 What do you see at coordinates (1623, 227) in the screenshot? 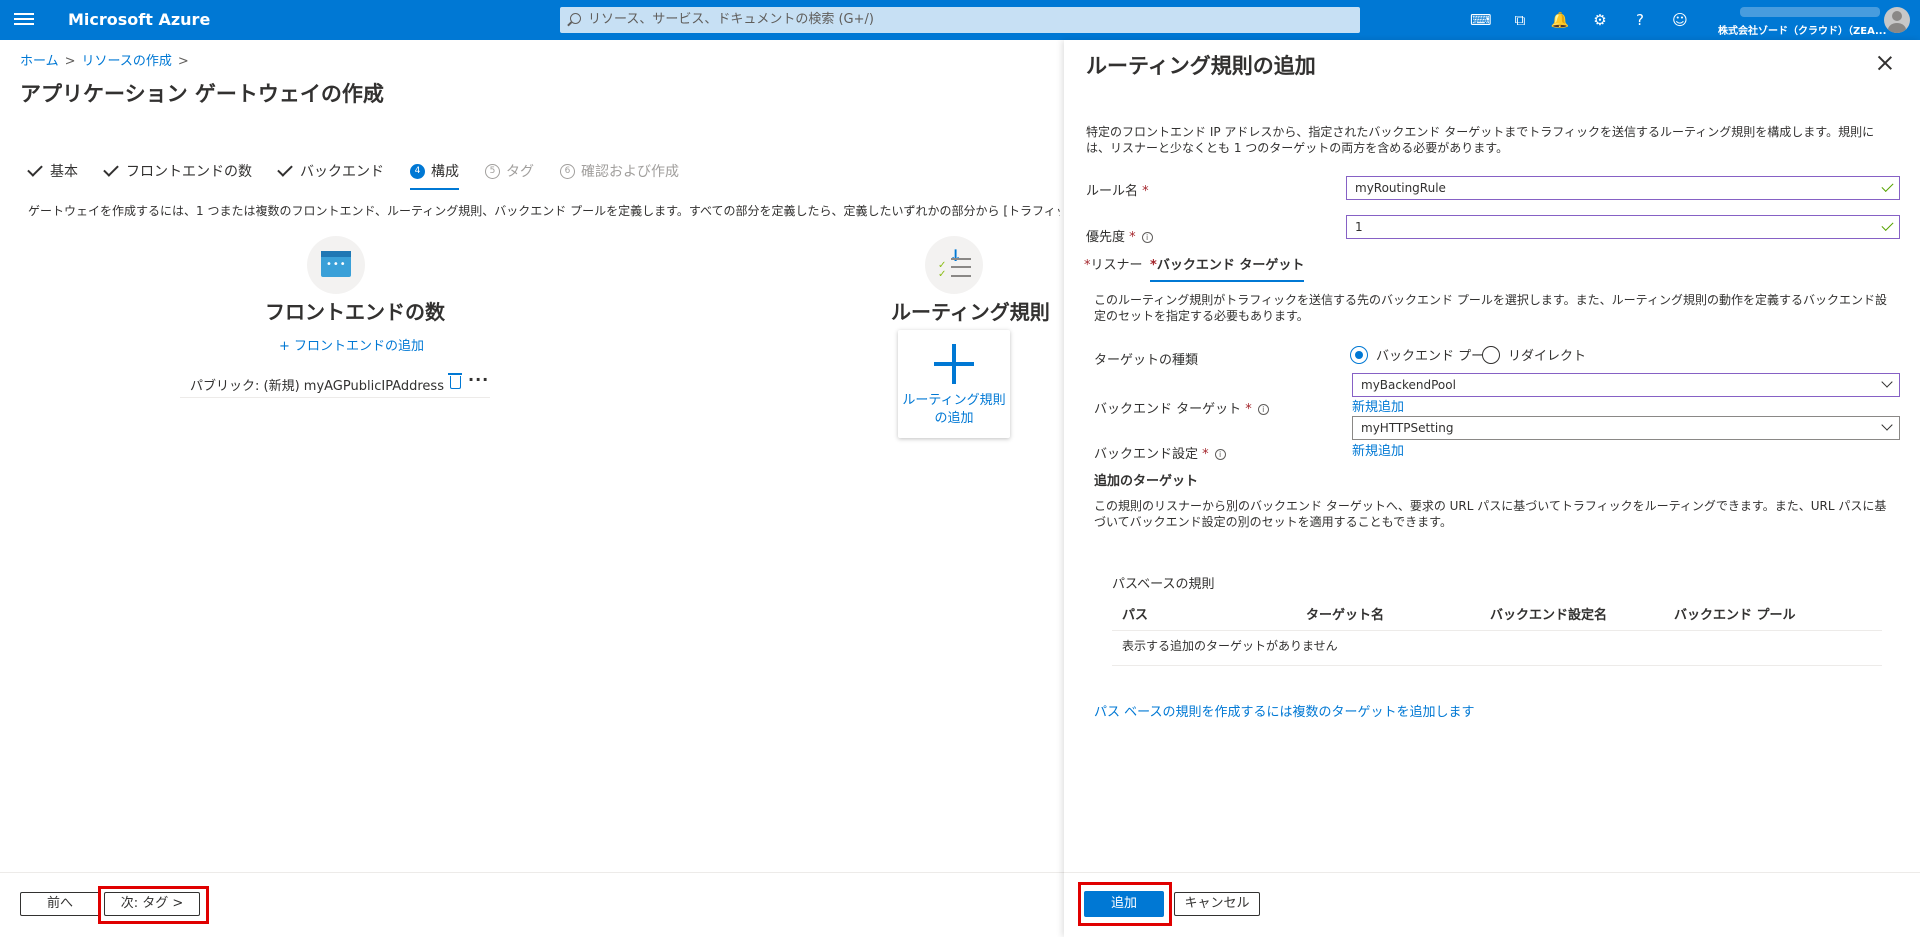
I see `priority-field: 1` at bounding box center [1623, 227].